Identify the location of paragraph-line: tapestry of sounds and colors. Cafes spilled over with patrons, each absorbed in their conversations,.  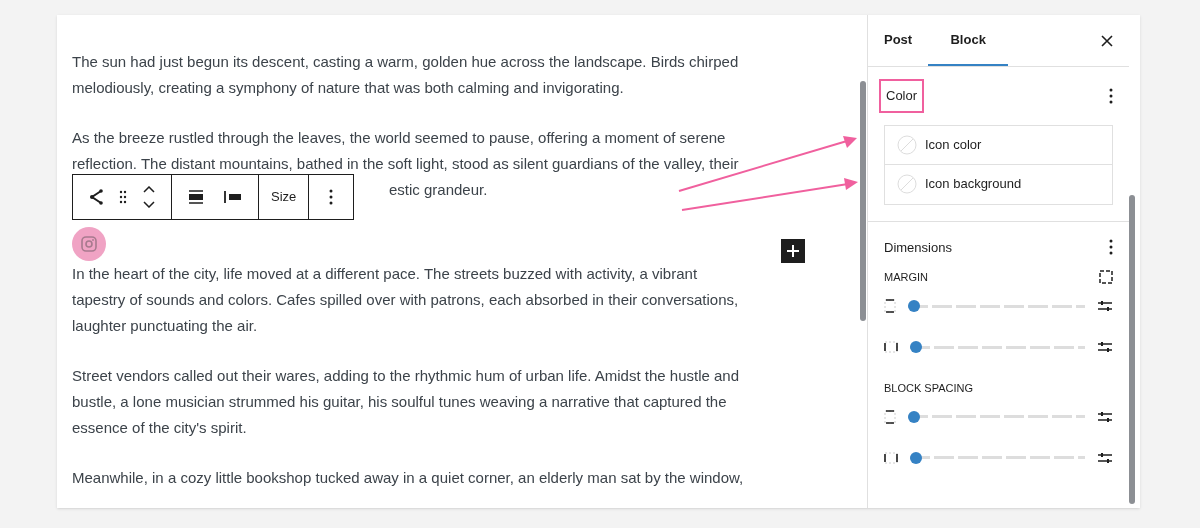
(405, 299).